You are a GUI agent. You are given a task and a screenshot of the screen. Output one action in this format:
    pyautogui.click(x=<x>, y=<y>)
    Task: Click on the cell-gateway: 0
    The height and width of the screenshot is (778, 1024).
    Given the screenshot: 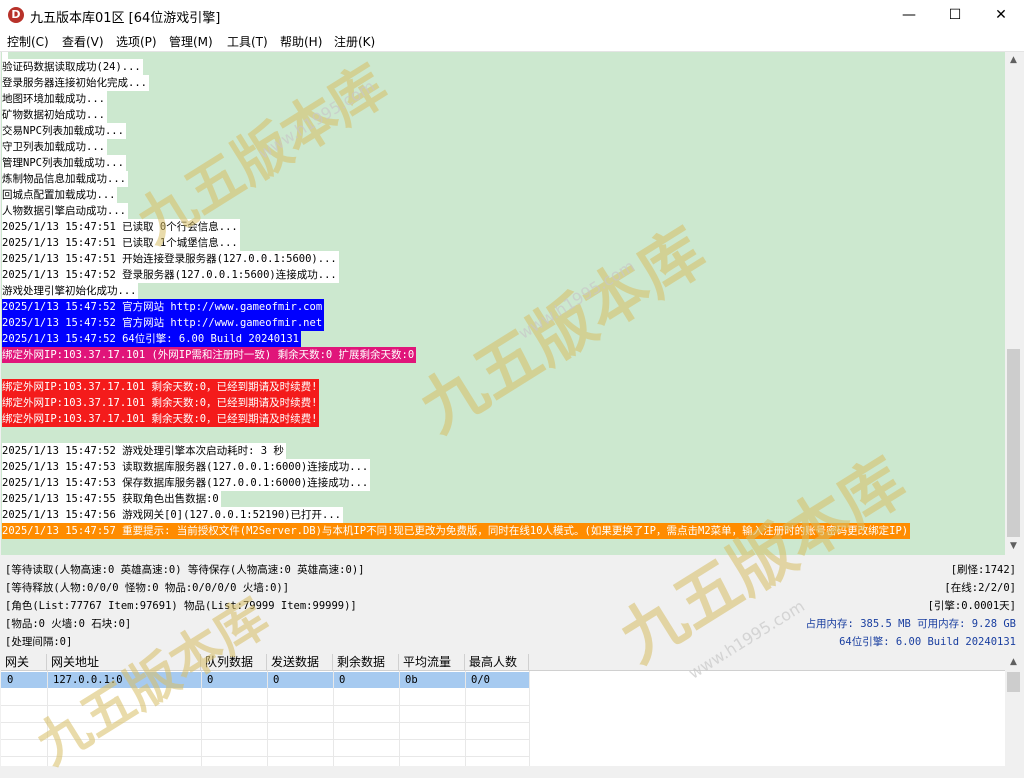 What is the action you would take?
    pyautogui.click(x=10, y=680)
    